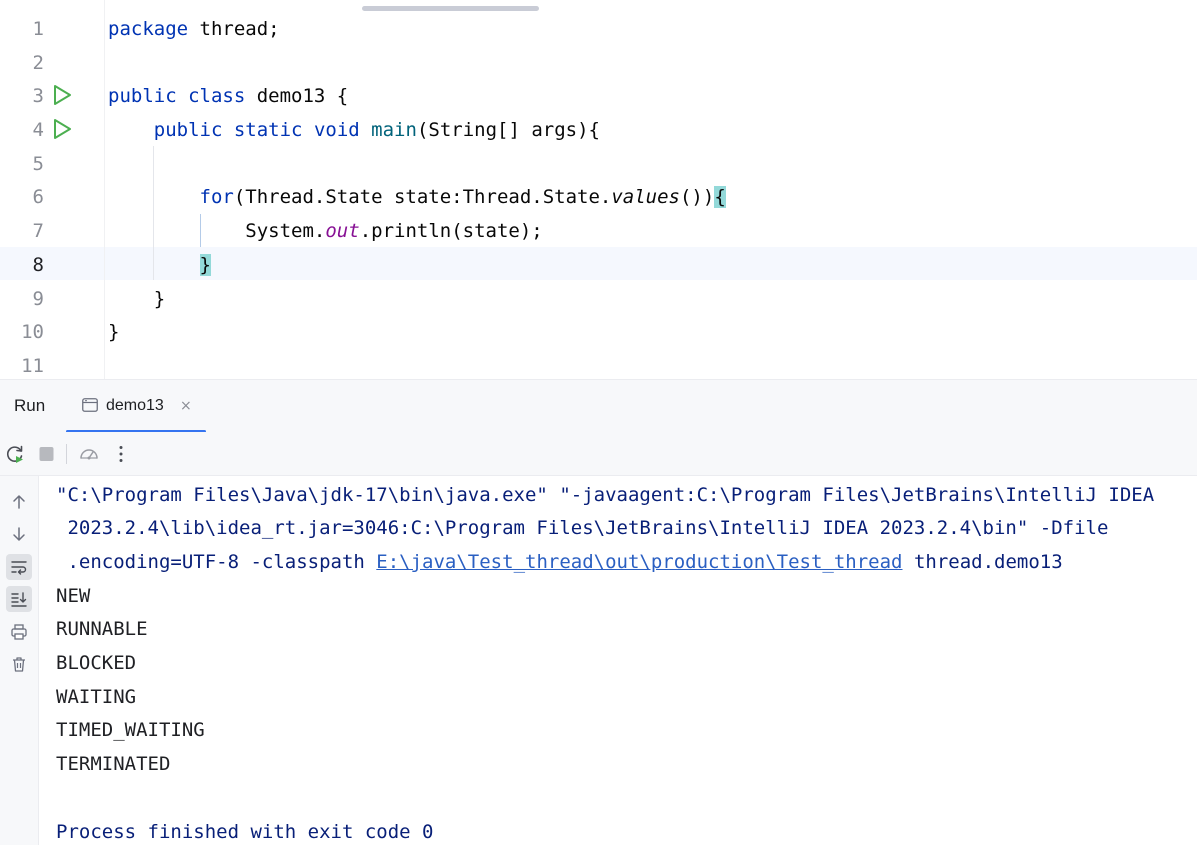 This screenshot has width=1197, height=849. Describe the element at coordinates (720, 197) in the screenshot. I see `matched-brace: {` at that location.